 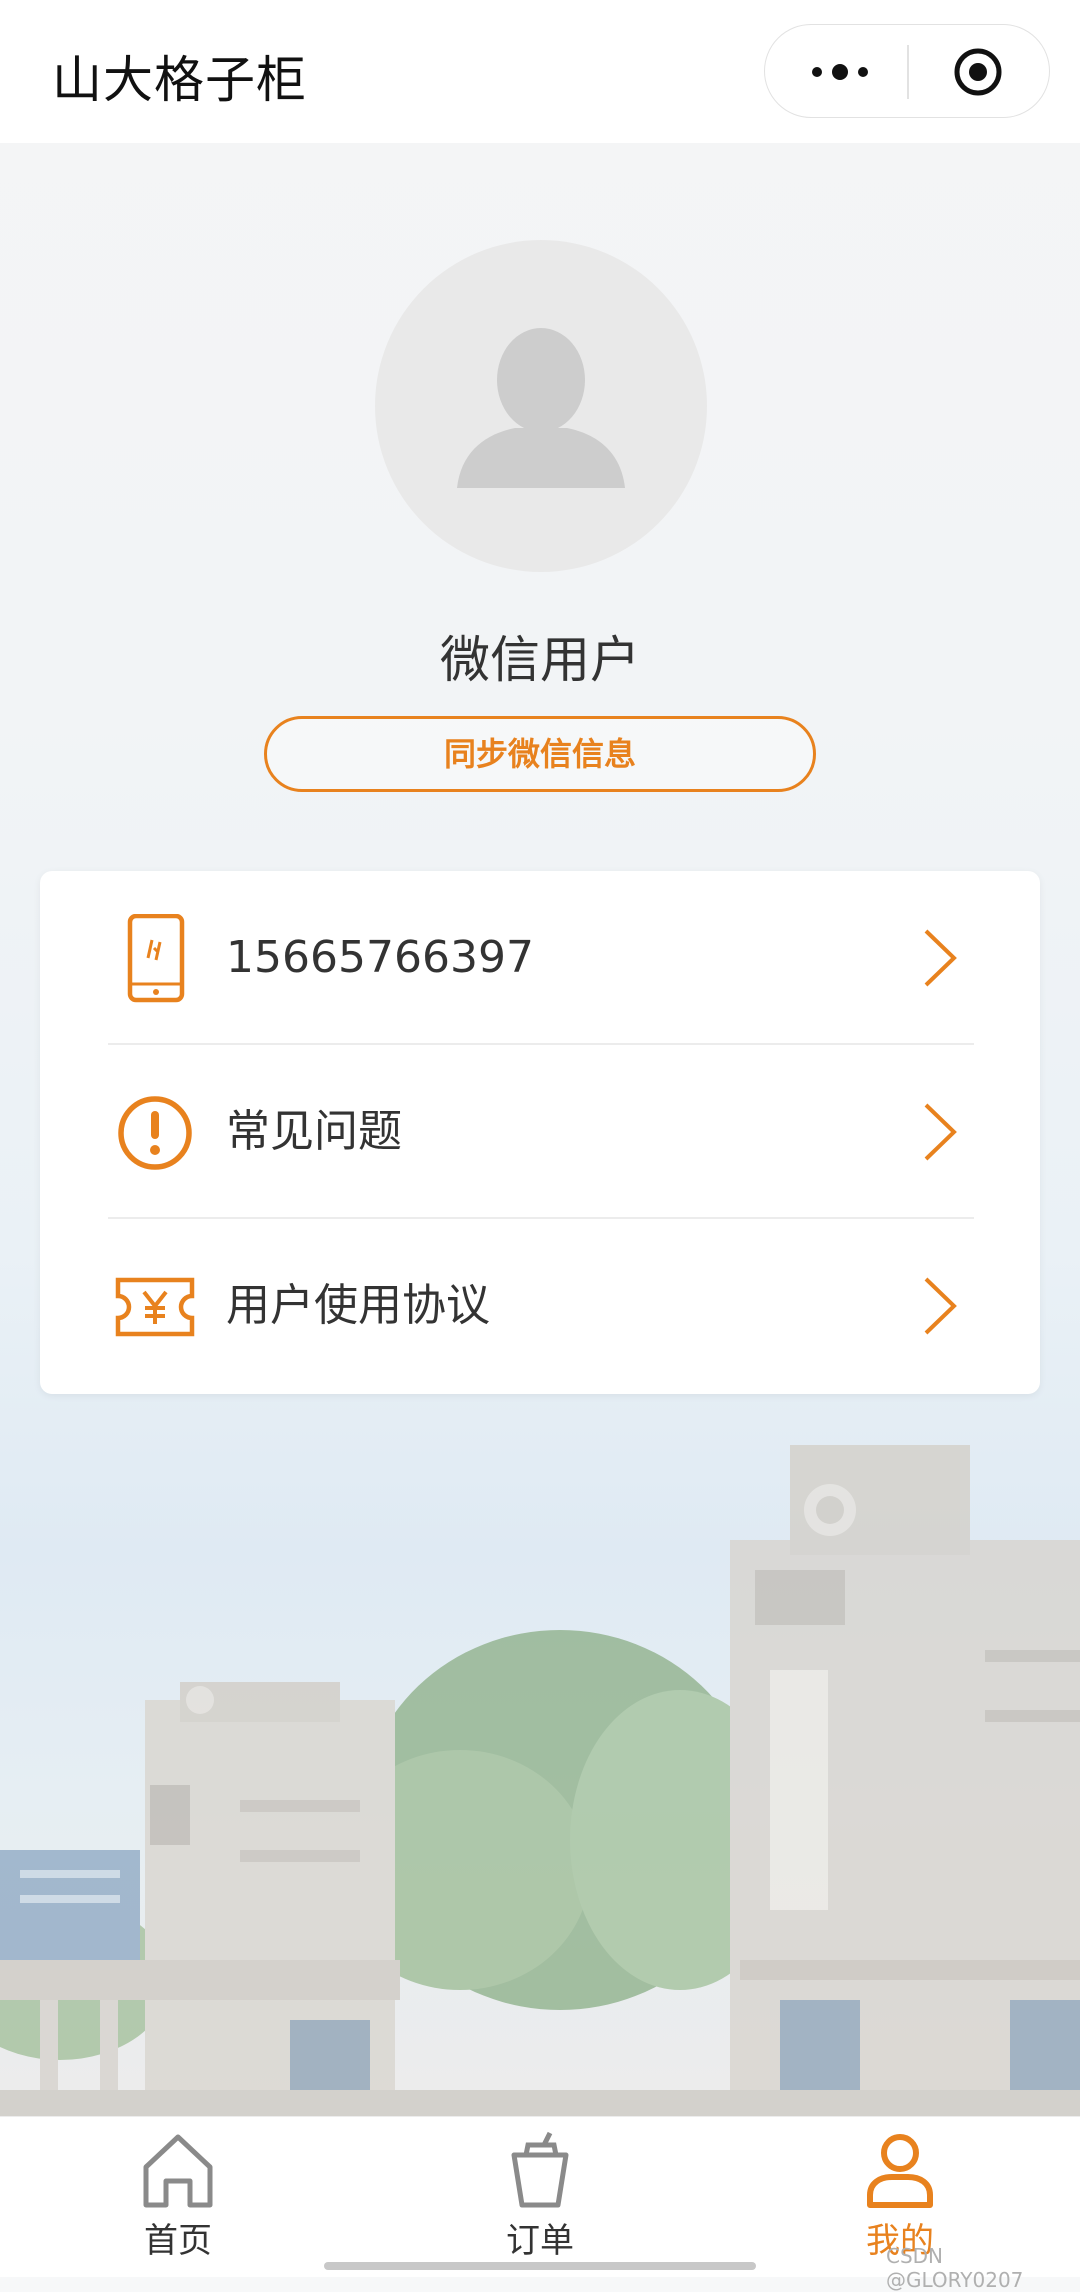 What do you see at coordinates (179, 80) in the screenshot?
I see `page-title: 山大格子柜` at bounding box center [179, 80].